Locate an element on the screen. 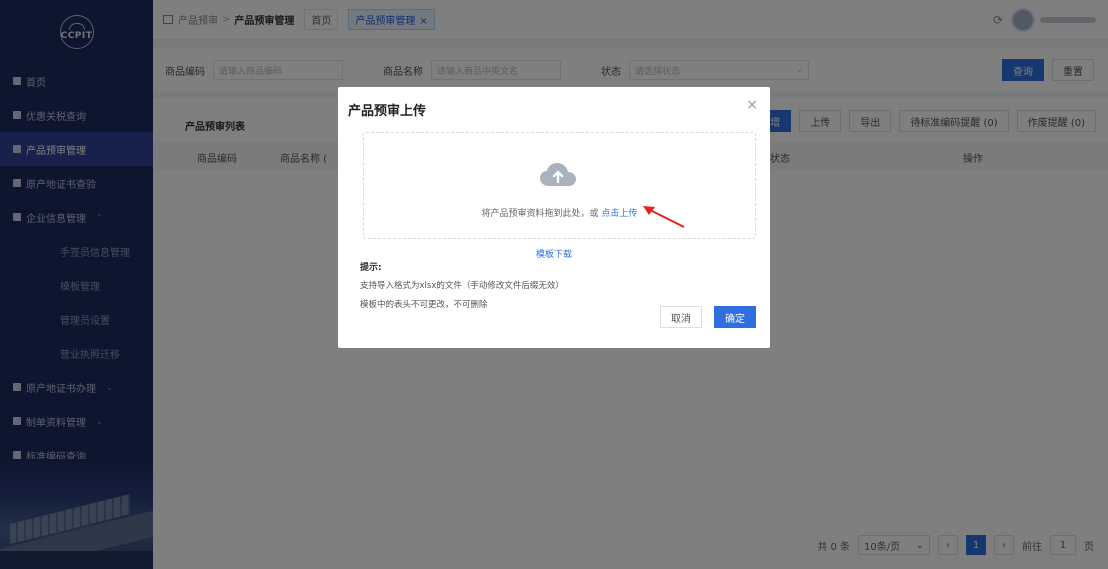 The height and width of the screenshot is (569, 1108). click-upload-link: 点击上传 is located at coordinates (619, 214).